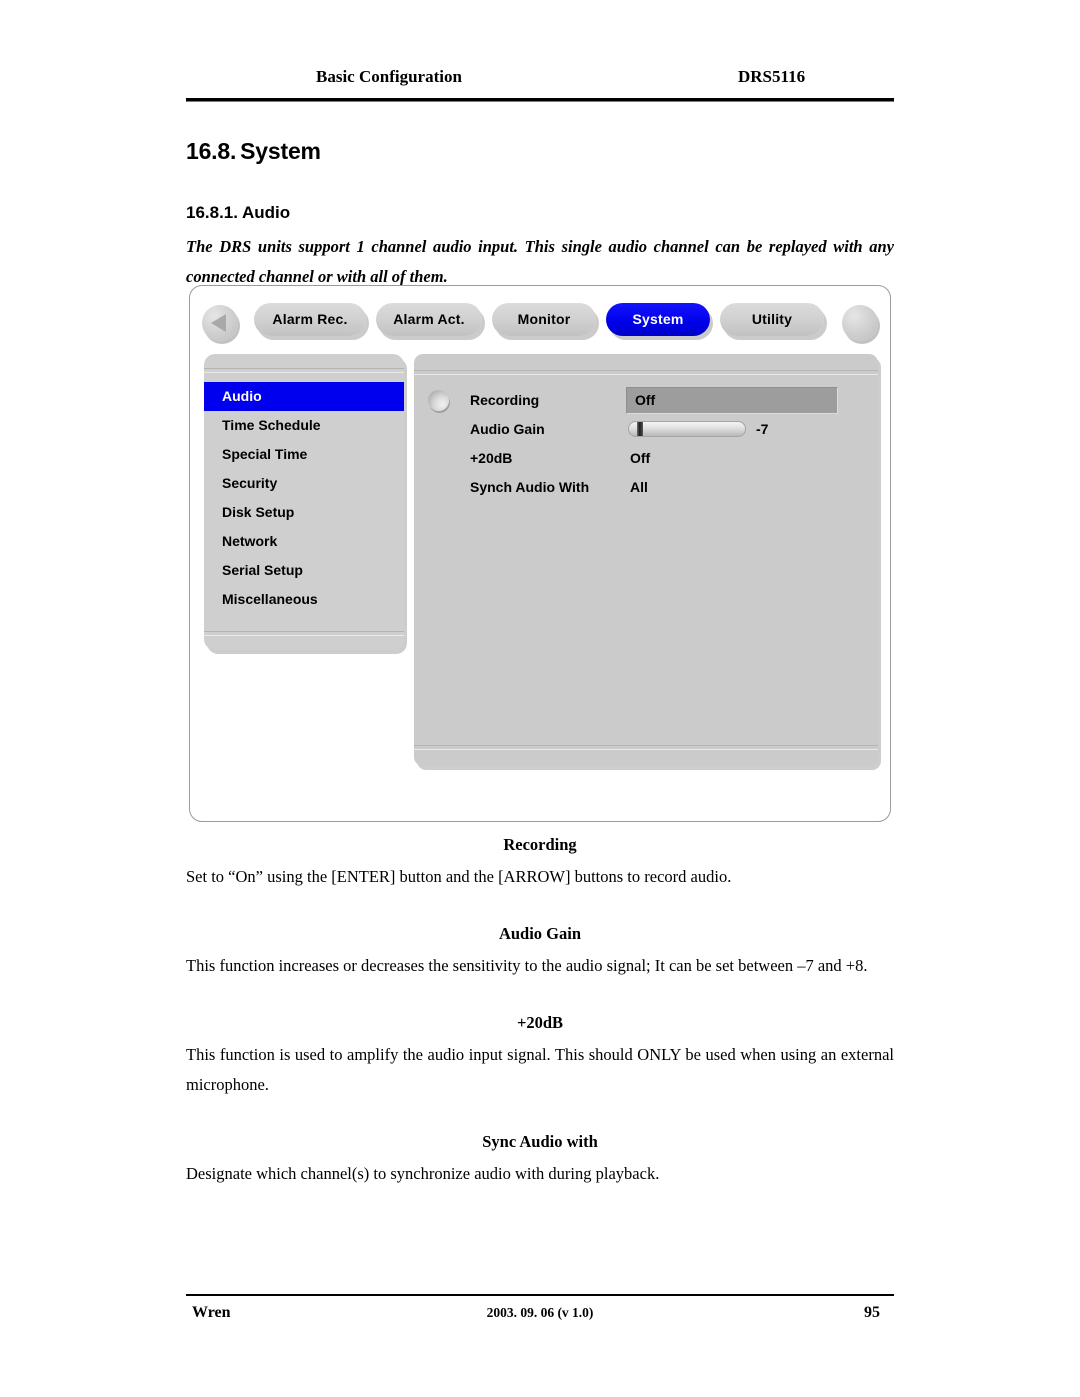  Describe the element at coordinates (304, 570) in the screenshot. I see `menu-item-serial-setup: Serial Setup` at that location.